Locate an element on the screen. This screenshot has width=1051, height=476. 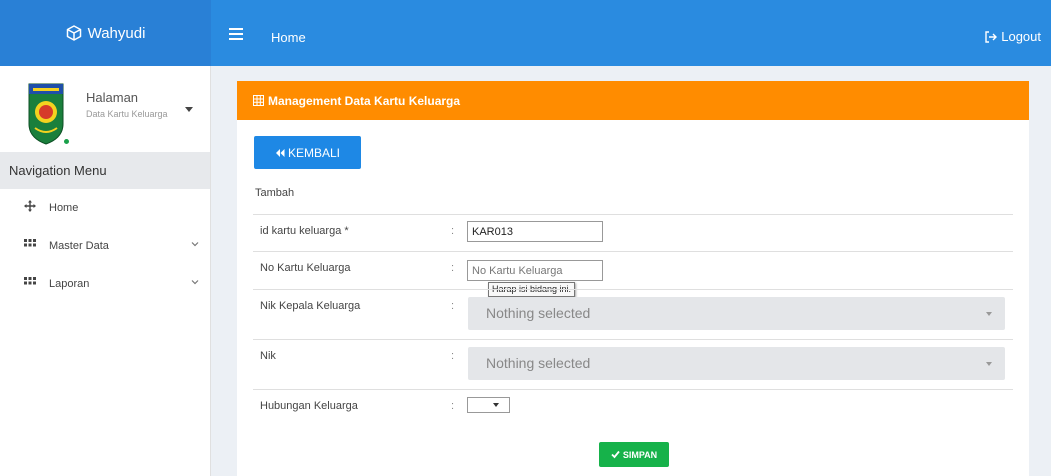
arrows-move-icon is located at coordinates (30, 206).